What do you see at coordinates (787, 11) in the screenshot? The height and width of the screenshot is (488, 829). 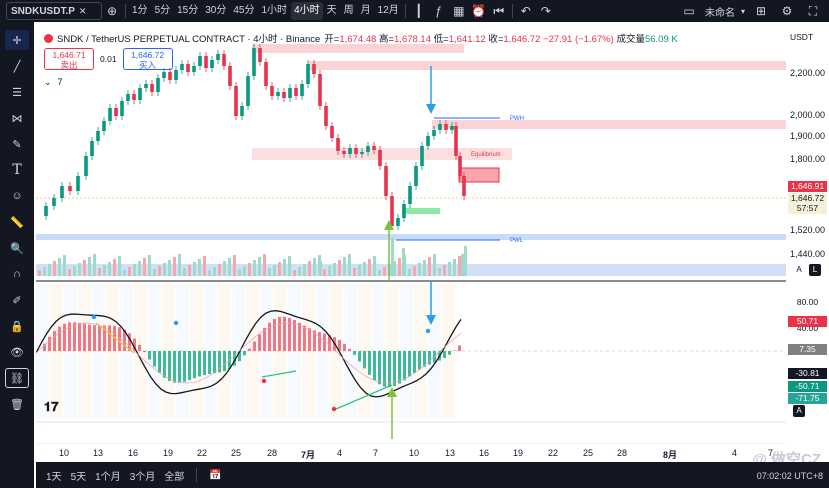 I see `settings-icon: ⚙` at bounding box center [787, 11].